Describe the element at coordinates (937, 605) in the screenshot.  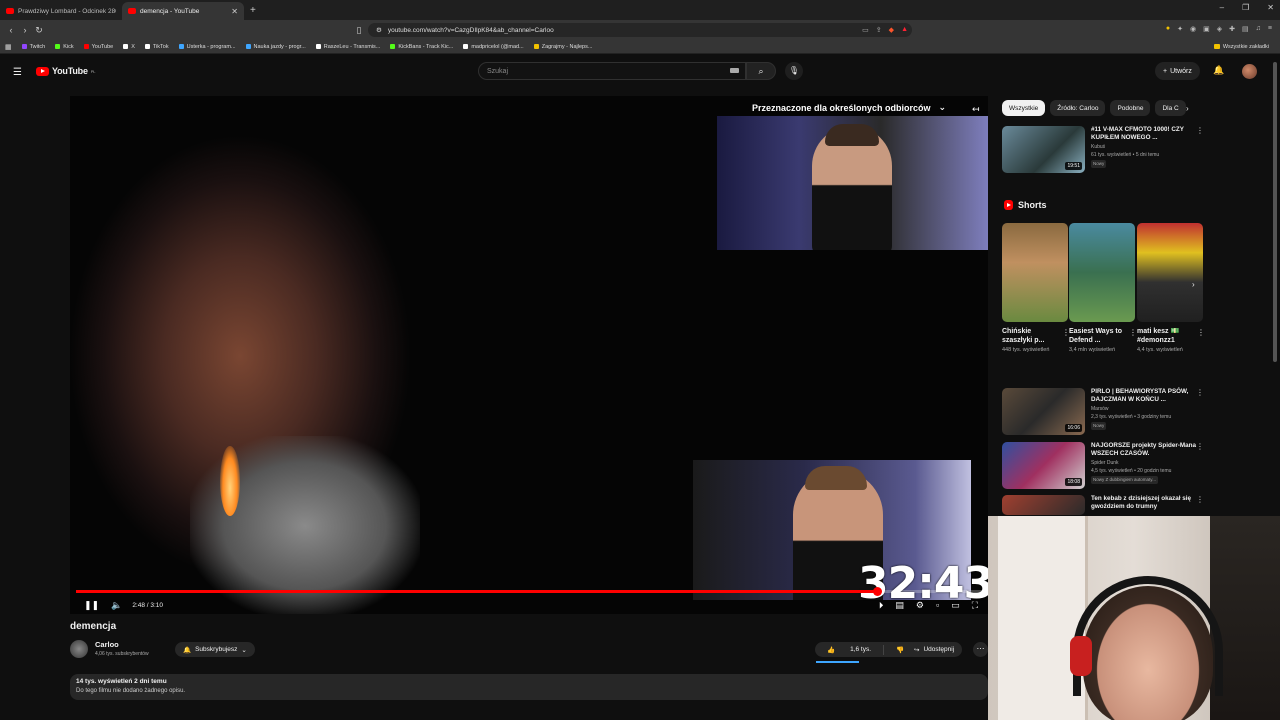
I see `miniplayer-icon: ▫` at that location.